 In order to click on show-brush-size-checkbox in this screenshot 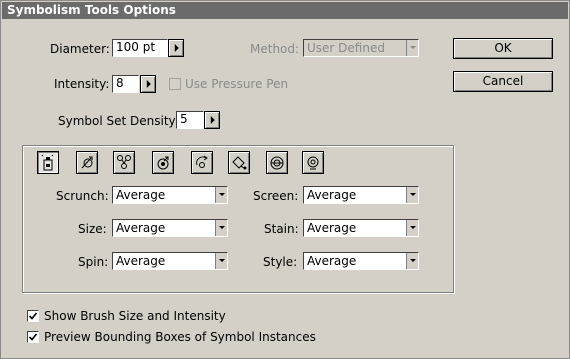, I will do `click(33, 316)`.